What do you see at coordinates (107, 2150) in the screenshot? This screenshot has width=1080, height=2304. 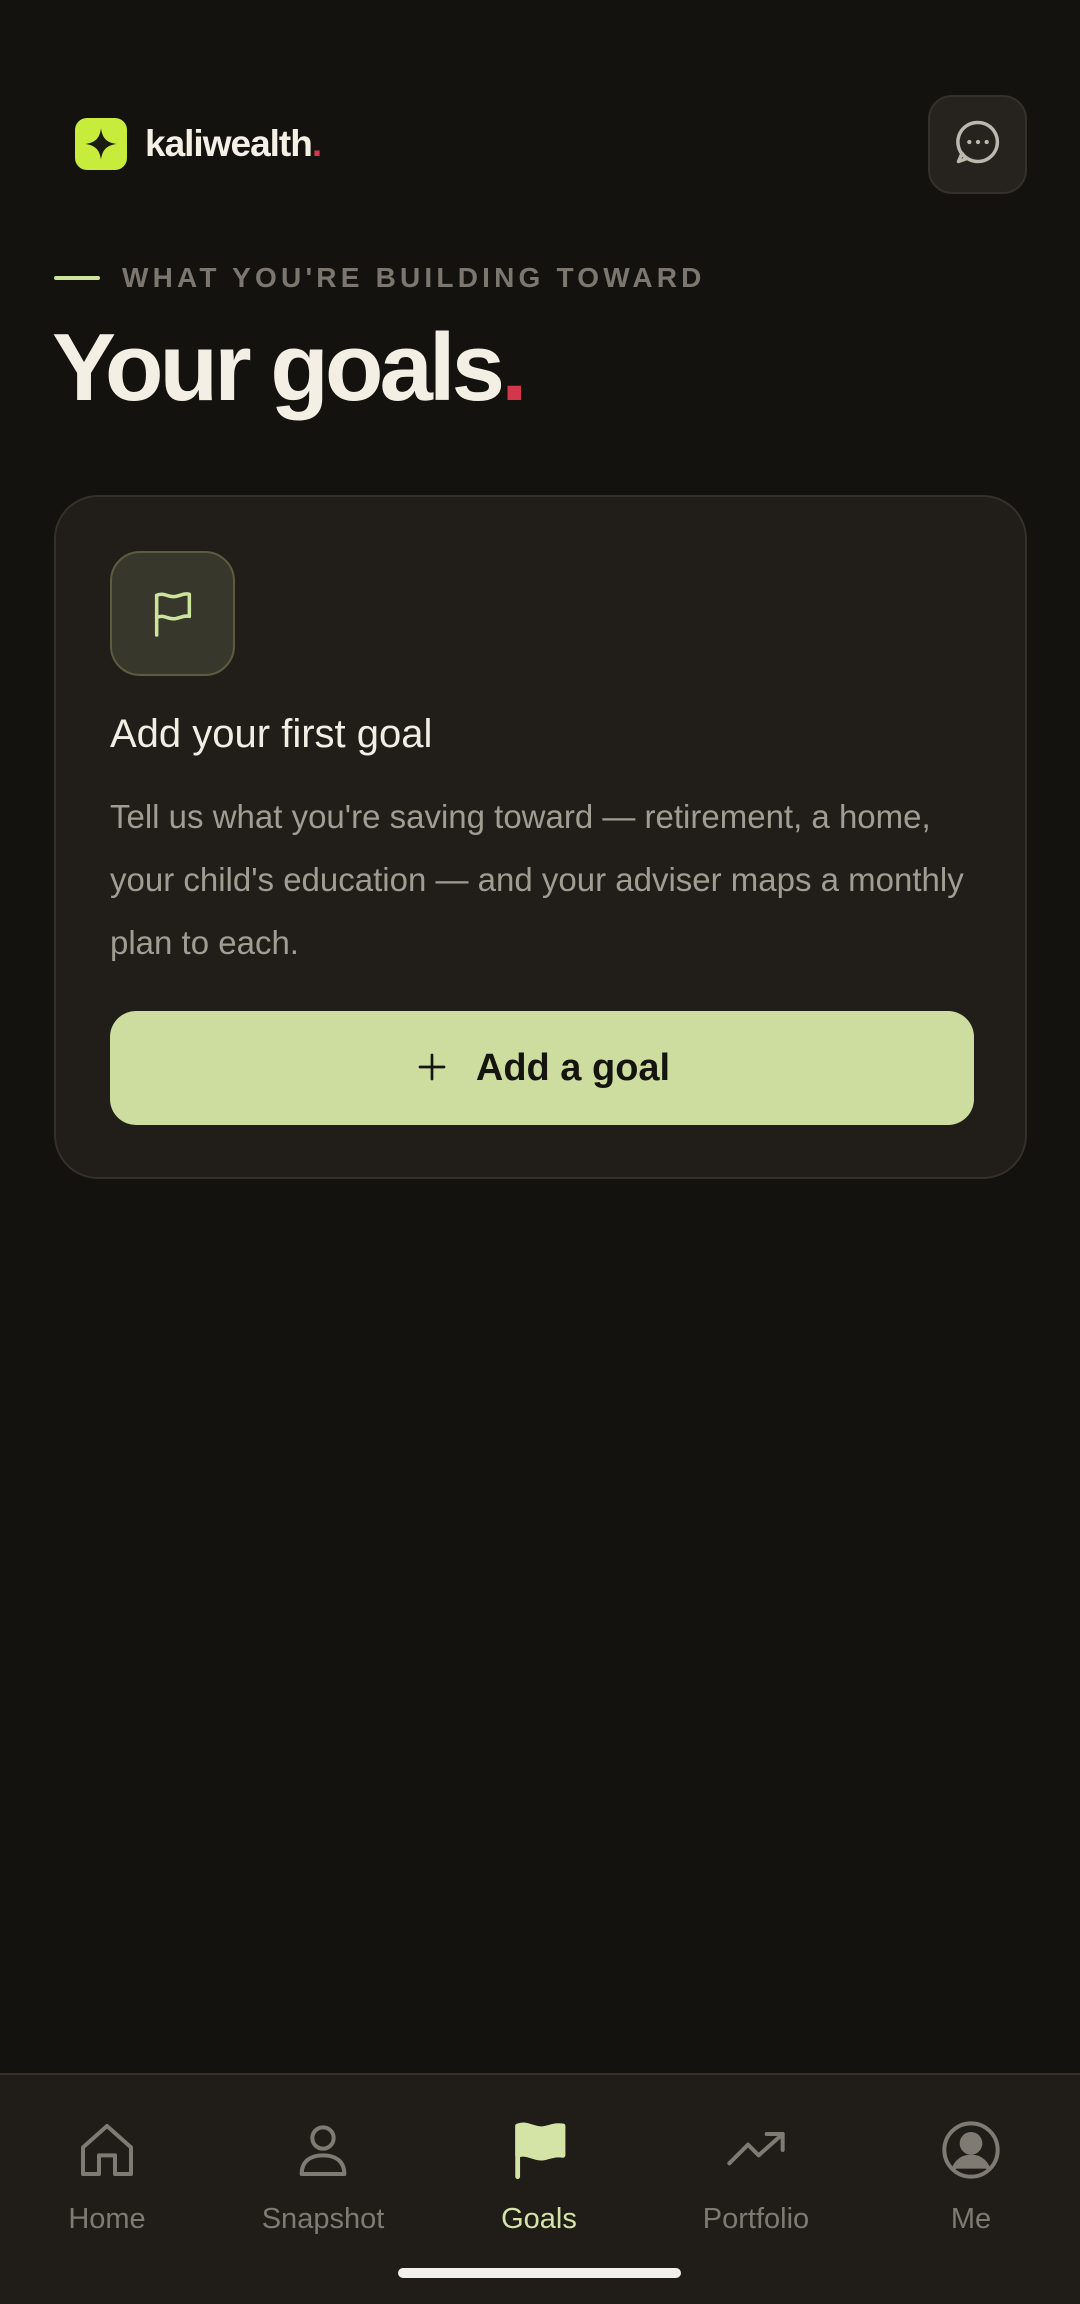 I see `home-icon` at bounding box center [107, 2150].